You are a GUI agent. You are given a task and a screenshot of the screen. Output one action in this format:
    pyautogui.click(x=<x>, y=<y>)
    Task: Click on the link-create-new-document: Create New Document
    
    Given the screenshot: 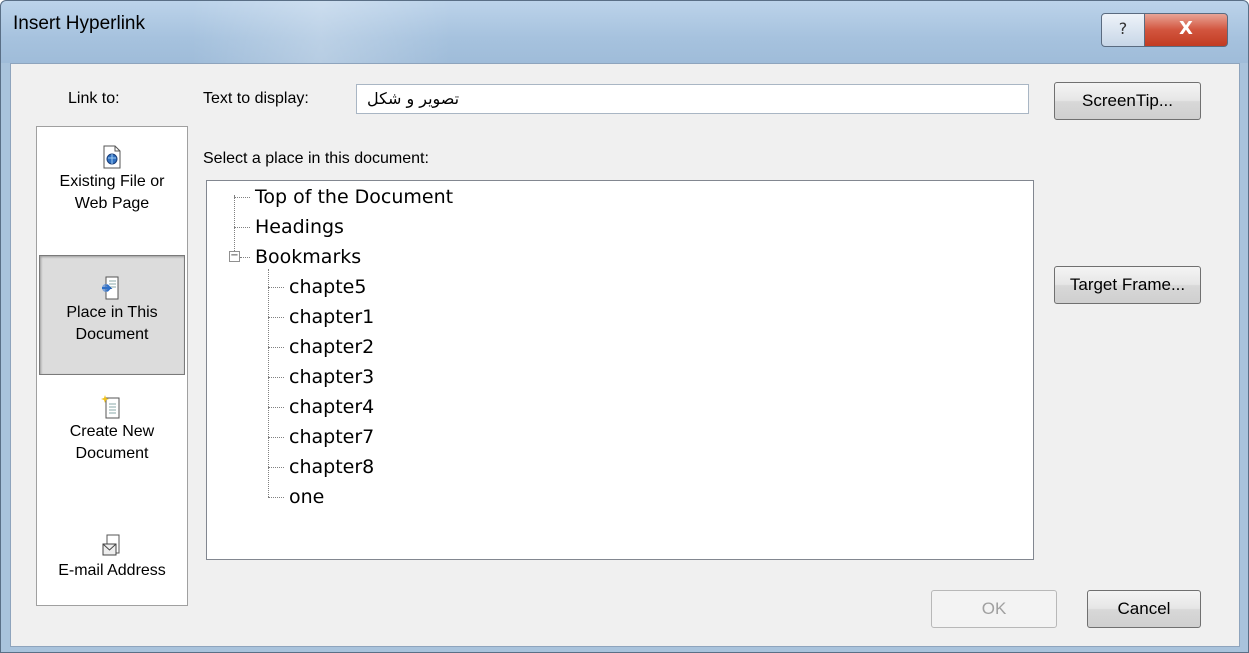 What is the action you would take?
    pyautogui.click(x=112, y=430)
    